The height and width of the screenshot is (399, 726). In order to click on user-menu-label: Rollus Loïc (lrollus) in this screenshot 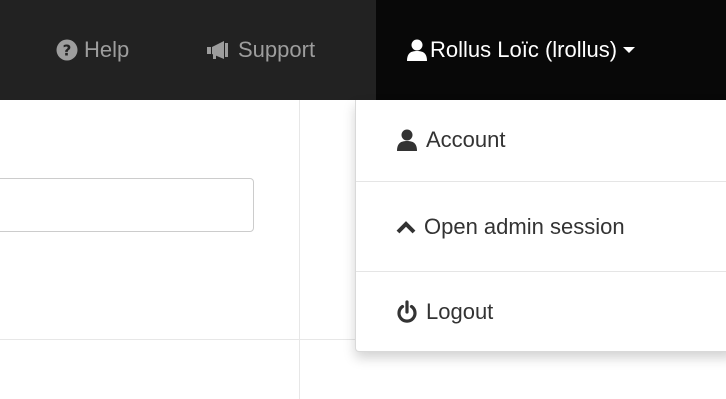, I will do `click(524, 49)`.